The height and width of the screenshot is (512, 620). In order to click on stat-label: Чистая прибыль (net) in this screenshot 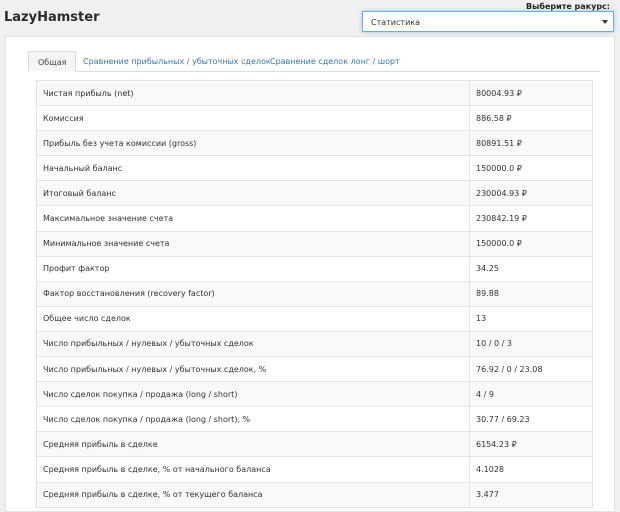, I will do `click(253, 93)`.